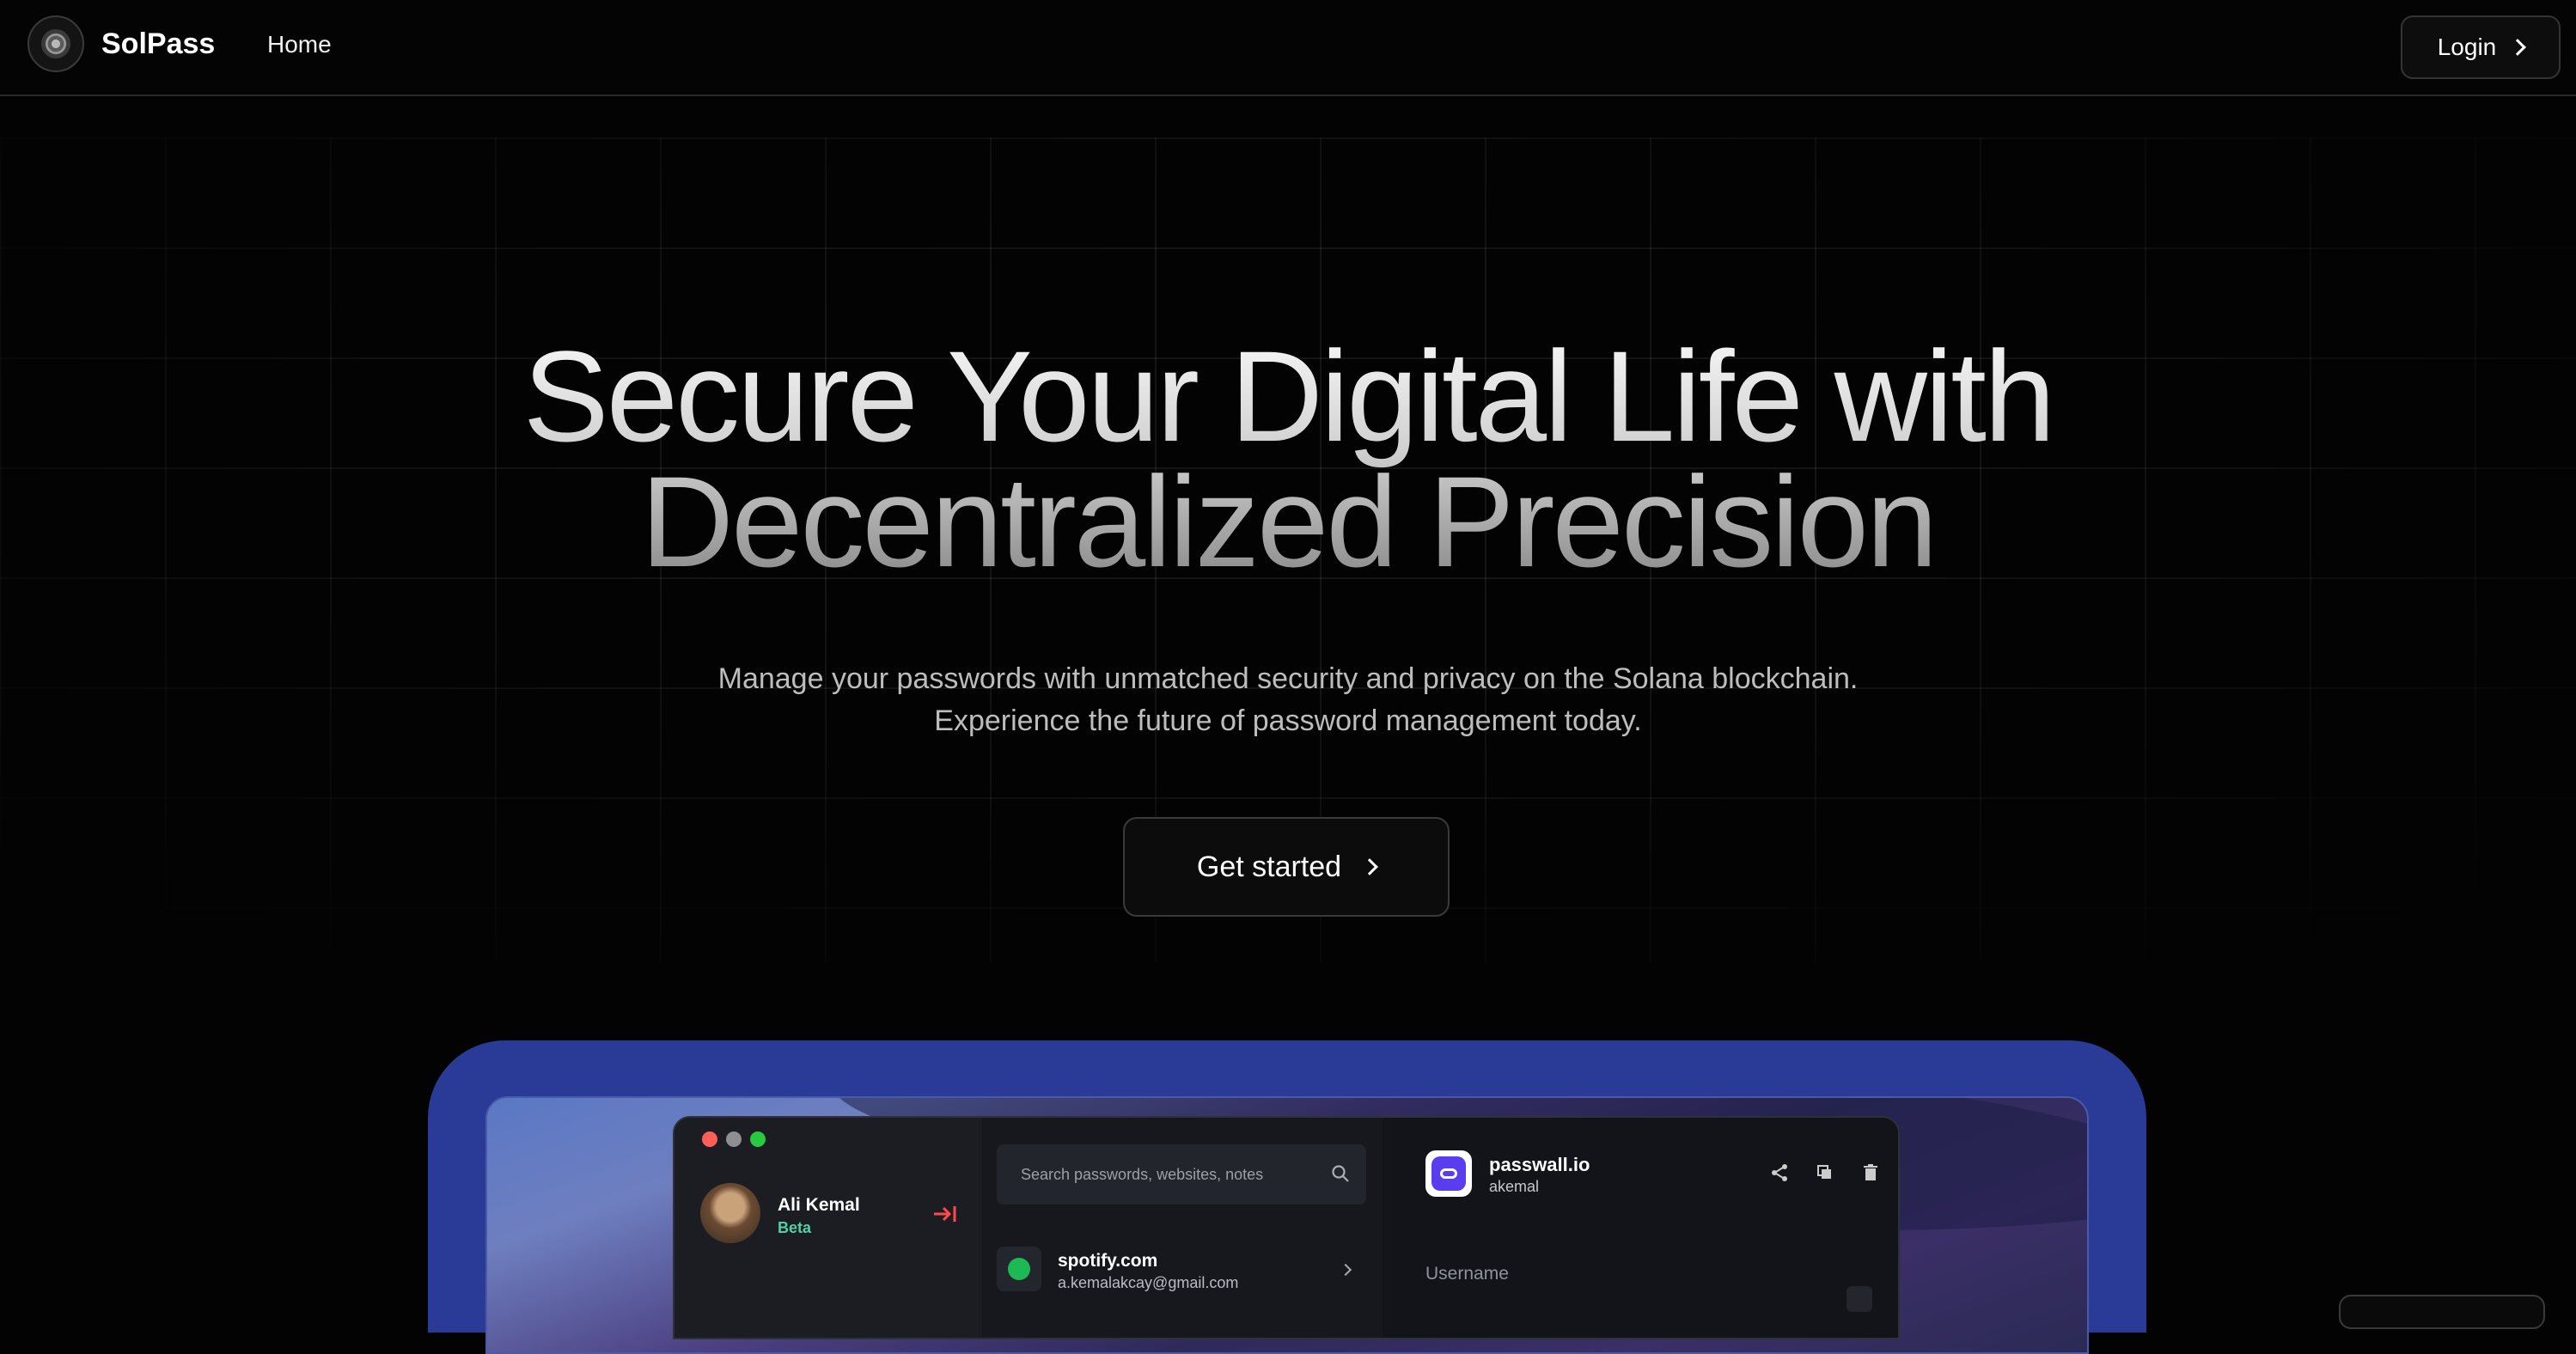 The height and width of the screenshot is (1354, 2576). What do you see at coordinates (1641, 1228) in the screenshot?
I see `app-detail-pane: passwall.io akemal Username` at bounding box center [1641, 1228].